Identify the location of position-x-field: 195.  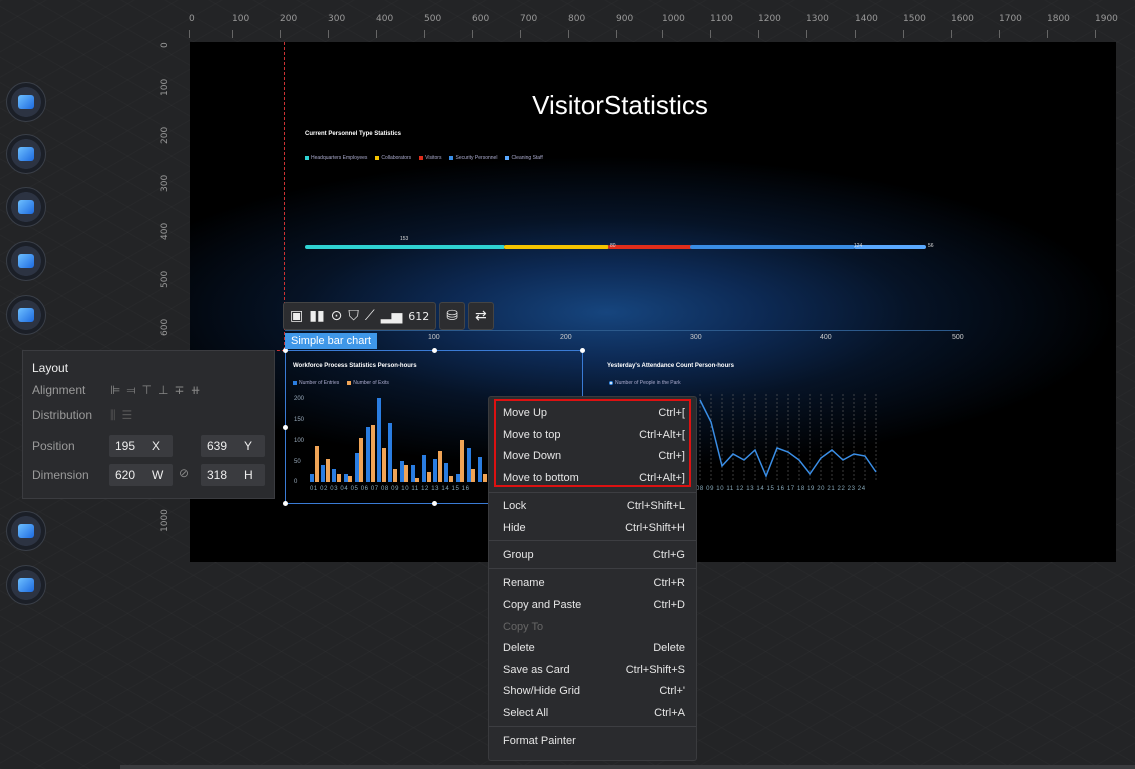
(141, 446).